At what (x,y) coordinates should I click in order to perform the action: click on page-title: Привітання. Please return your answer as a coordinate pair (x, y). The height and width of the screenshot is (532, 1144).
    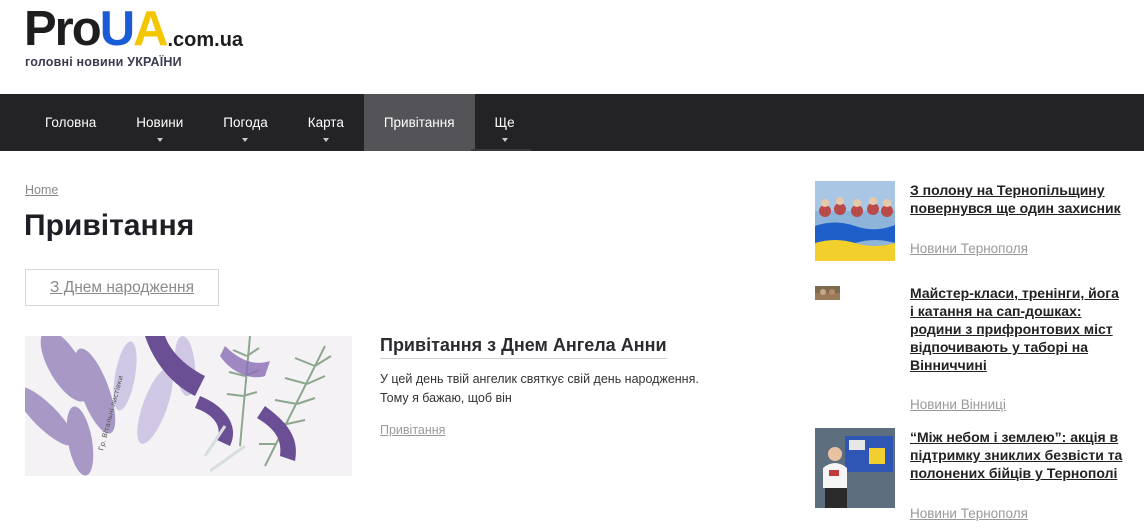
    Looking at the image, I should click on (109, 225).